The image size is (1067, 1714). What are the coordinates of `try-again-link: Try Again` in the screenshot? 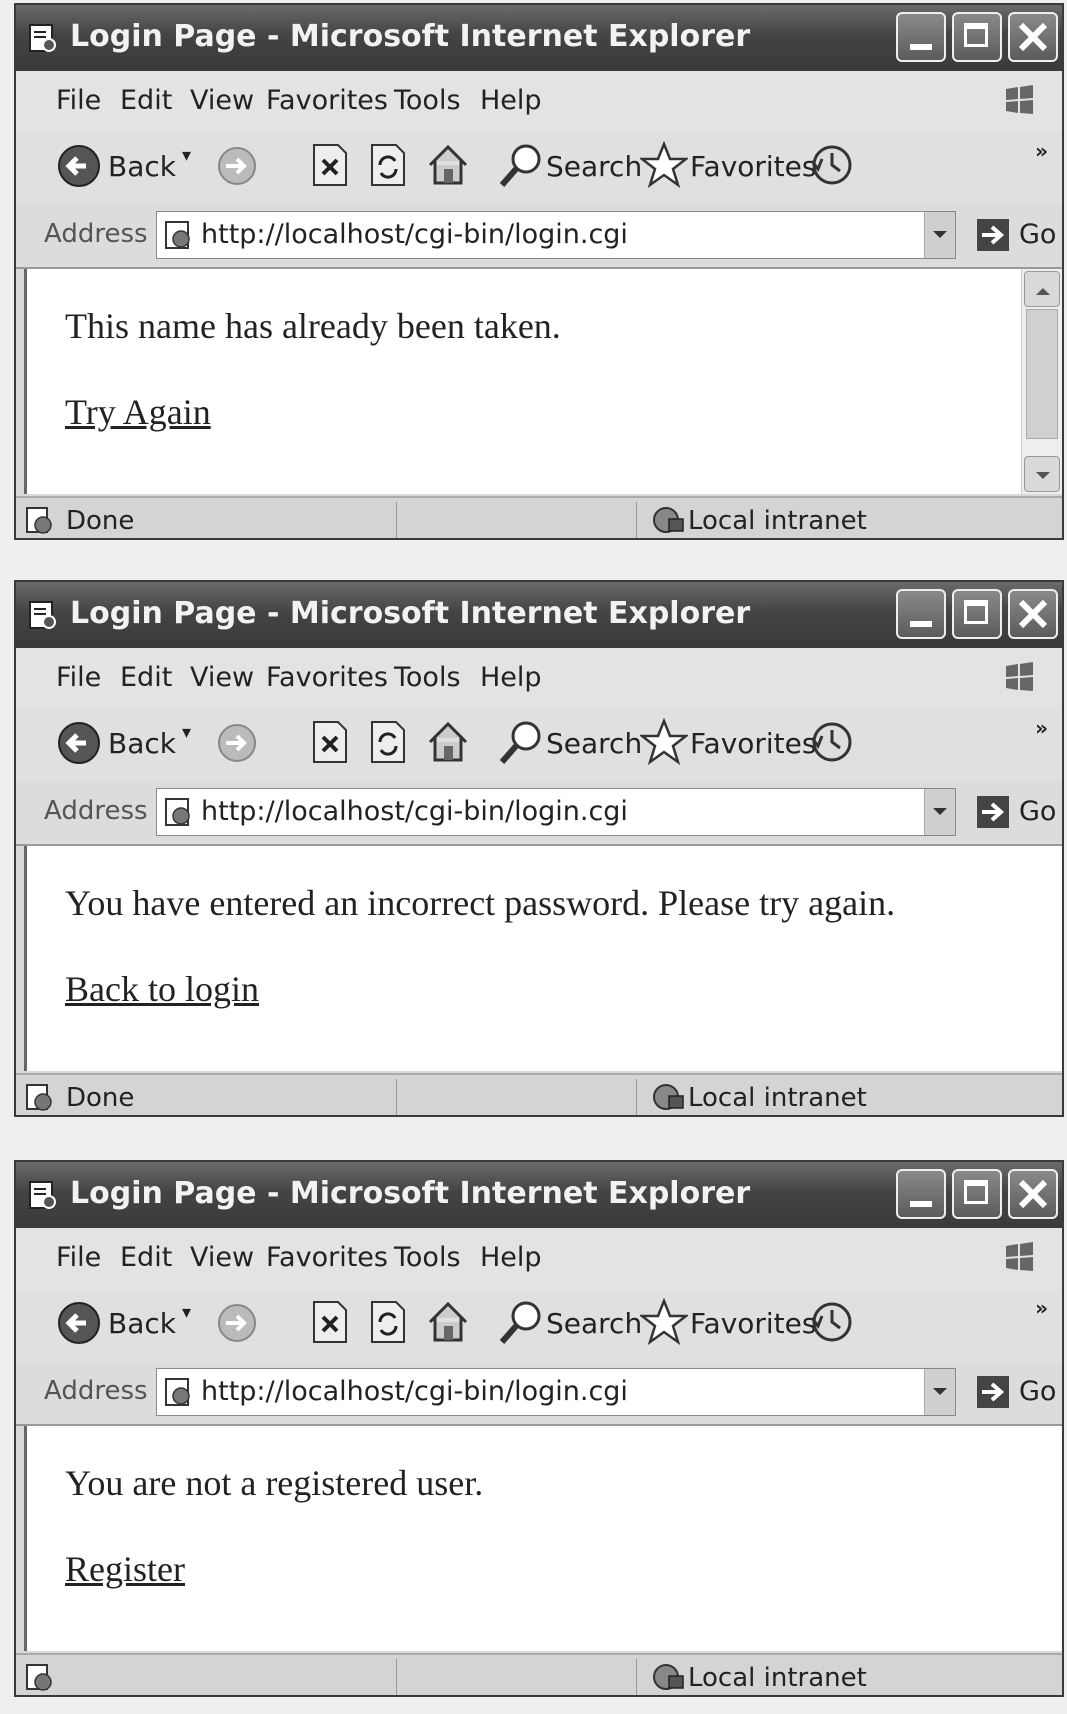 It's located at (138, 412).